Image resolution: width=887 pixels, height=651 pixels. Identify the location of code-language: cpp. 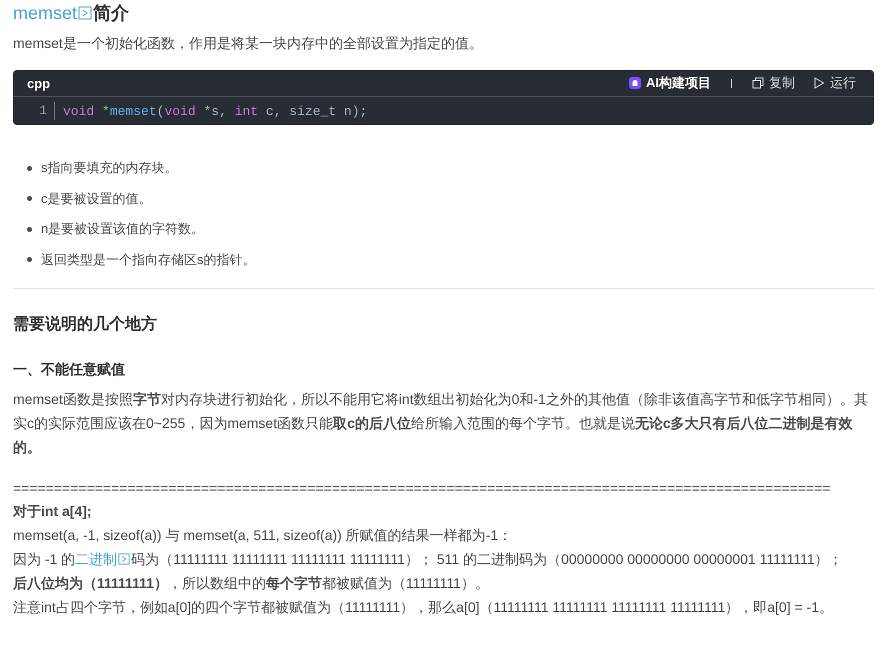
(38, 83).